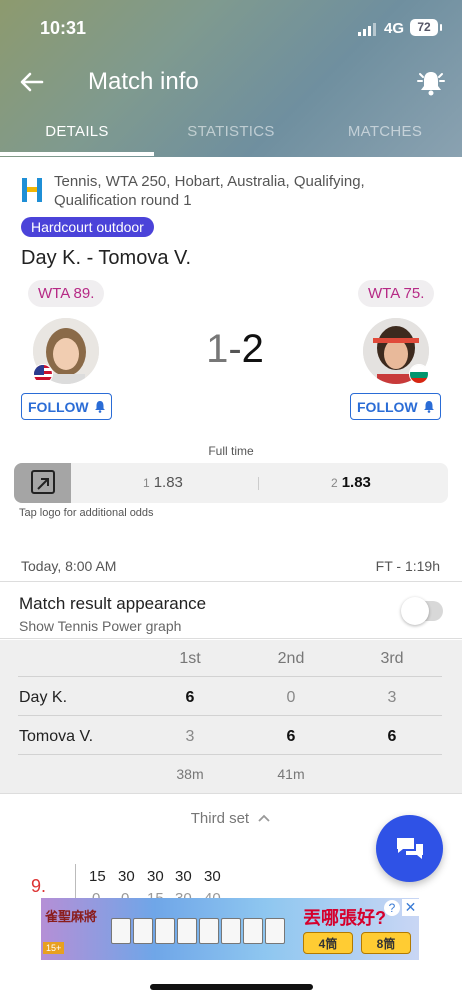 The image size is (462, 1000). Describe the element at coordinates (39, 886) in the screenshot. I see `game-number: 9.` at that location.